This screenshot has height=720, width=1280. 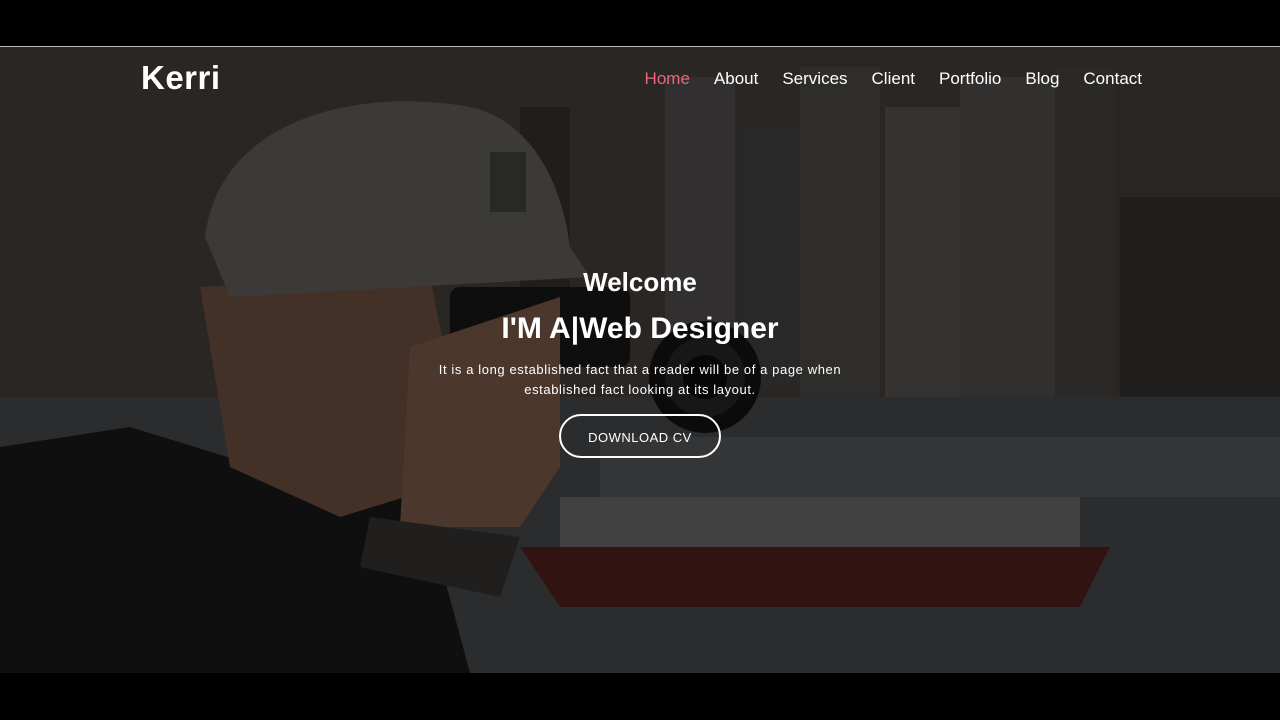 What do you see at coordinates (640, 696) in the screenshot?
I see `letterbox-bottom` at bounding box center [640, 696].